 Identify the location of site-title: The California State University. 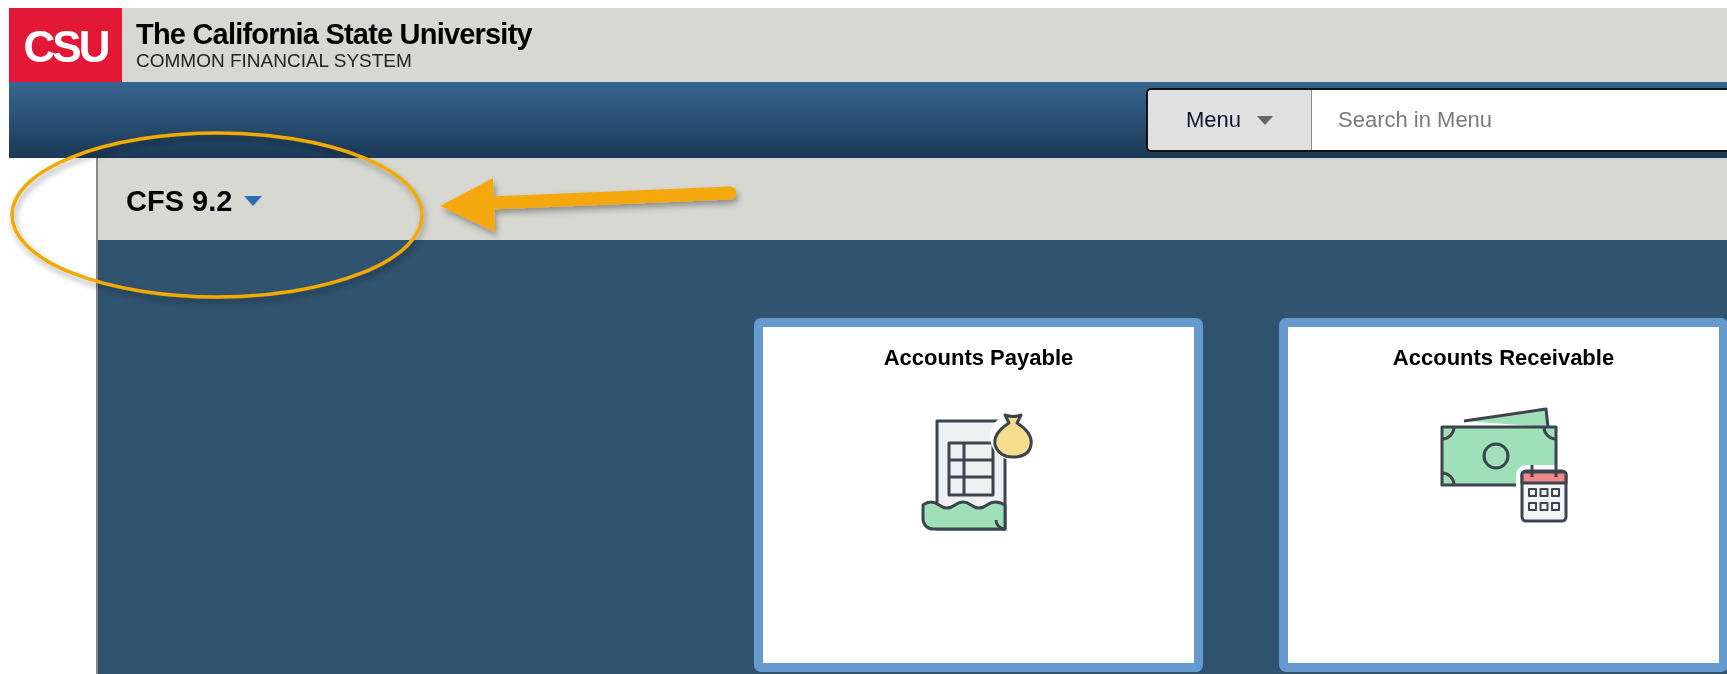
(334, 34).